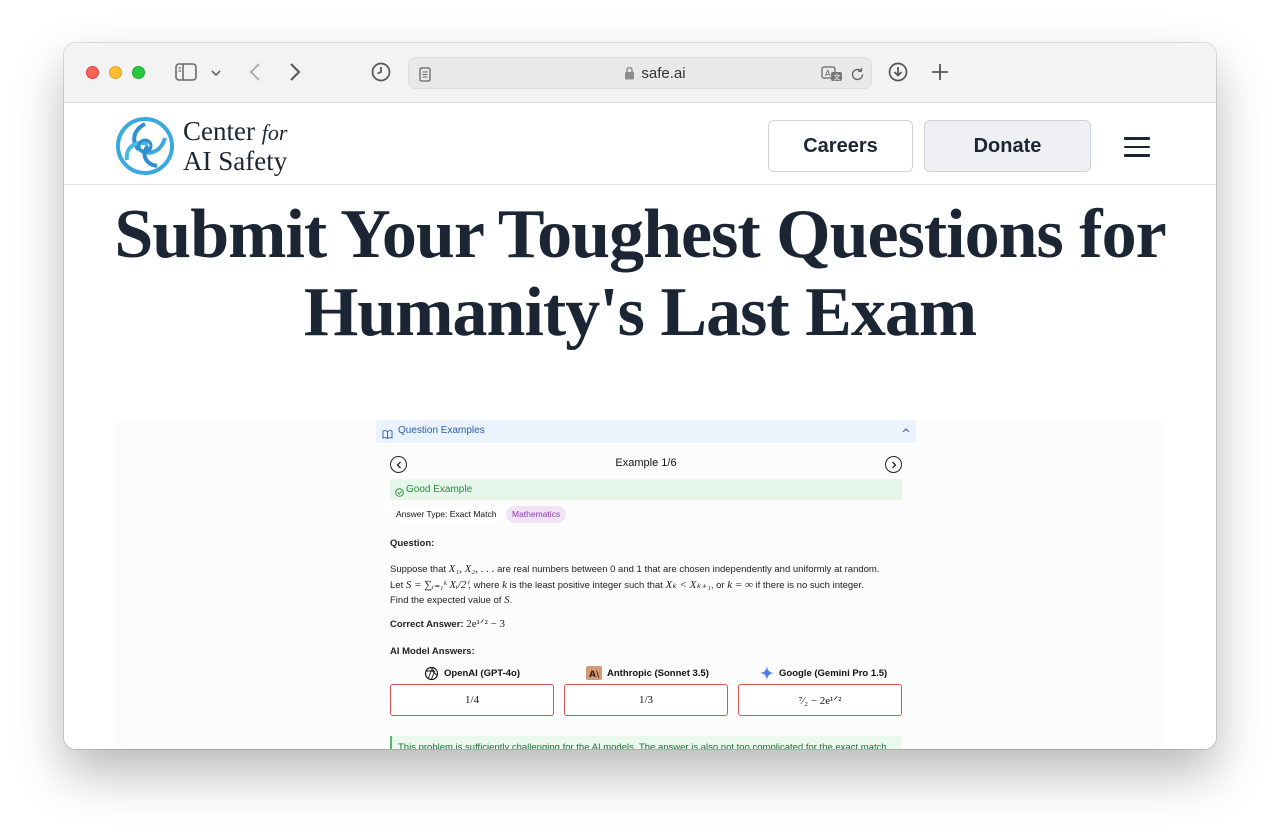 Image resolution: width=1280 pixels, height=834 pixels. What do you see at coordinates (451, 600) in the screenshot?
I see `question-line-3: Find the expected value of S.` at bounding box center [451, 600].